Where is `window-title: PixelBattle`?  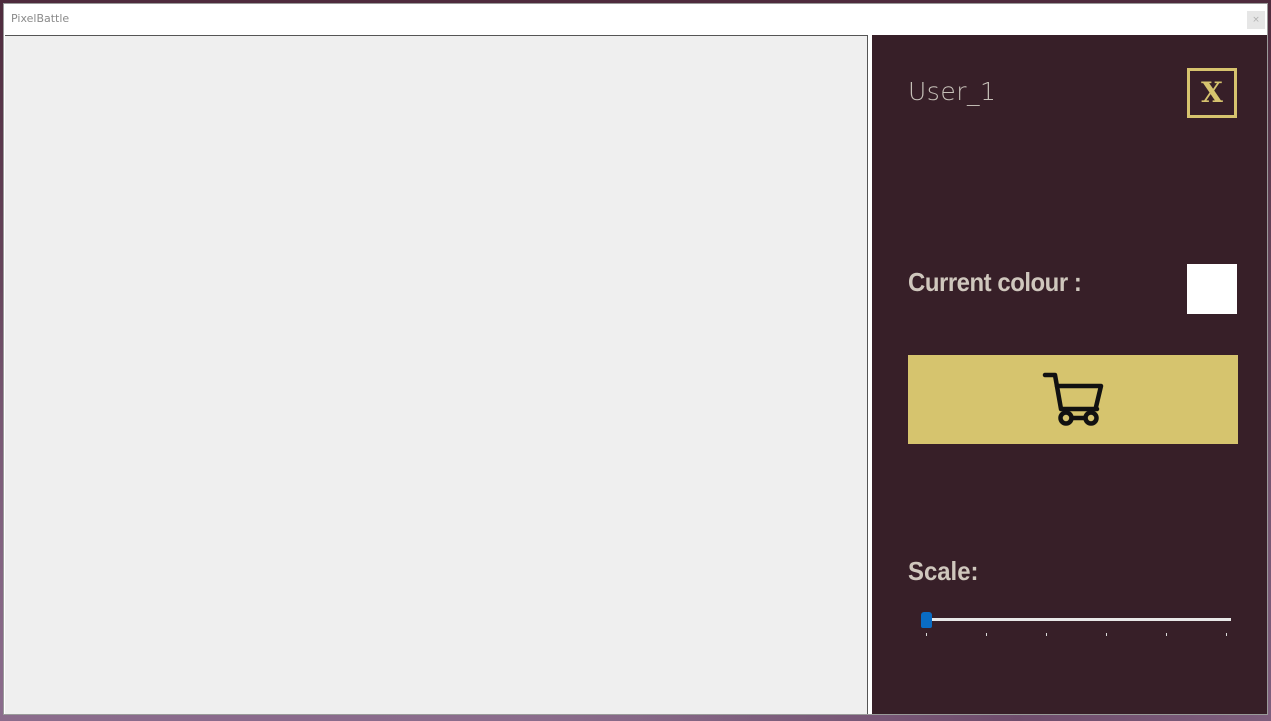
window-title: PixelBattle is located at coordinates (40, 18).